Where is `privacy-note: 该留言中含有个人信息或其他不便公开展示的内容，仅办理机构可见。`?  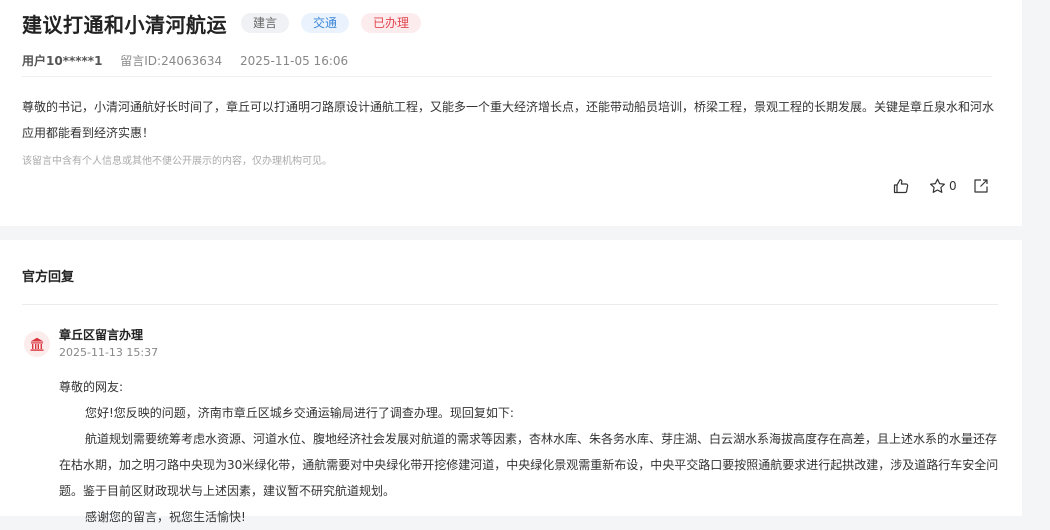
privacy-note: 该留言中含有个人信息或其他不便公开展示的内容，仅办理机构可见。 is located at coordinates (177, 161).